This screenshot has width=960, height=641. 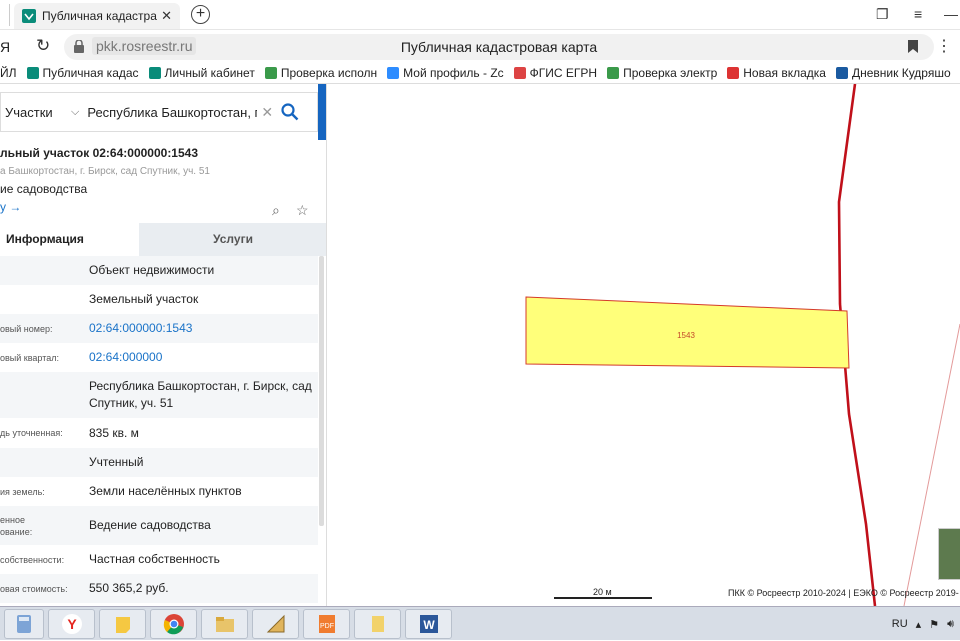 What do you see at coordinates (919, 624) in the screenshot?
I see `chevron-up-icon: ▴` at bounding box center [919, 624].